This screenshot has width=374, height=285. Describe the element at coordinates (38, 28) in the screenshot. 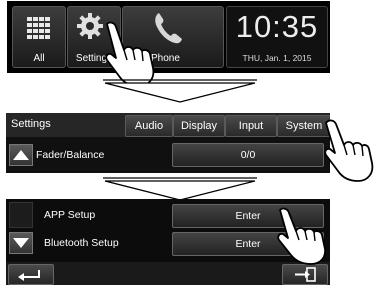

I see `grid-icon` at that location.